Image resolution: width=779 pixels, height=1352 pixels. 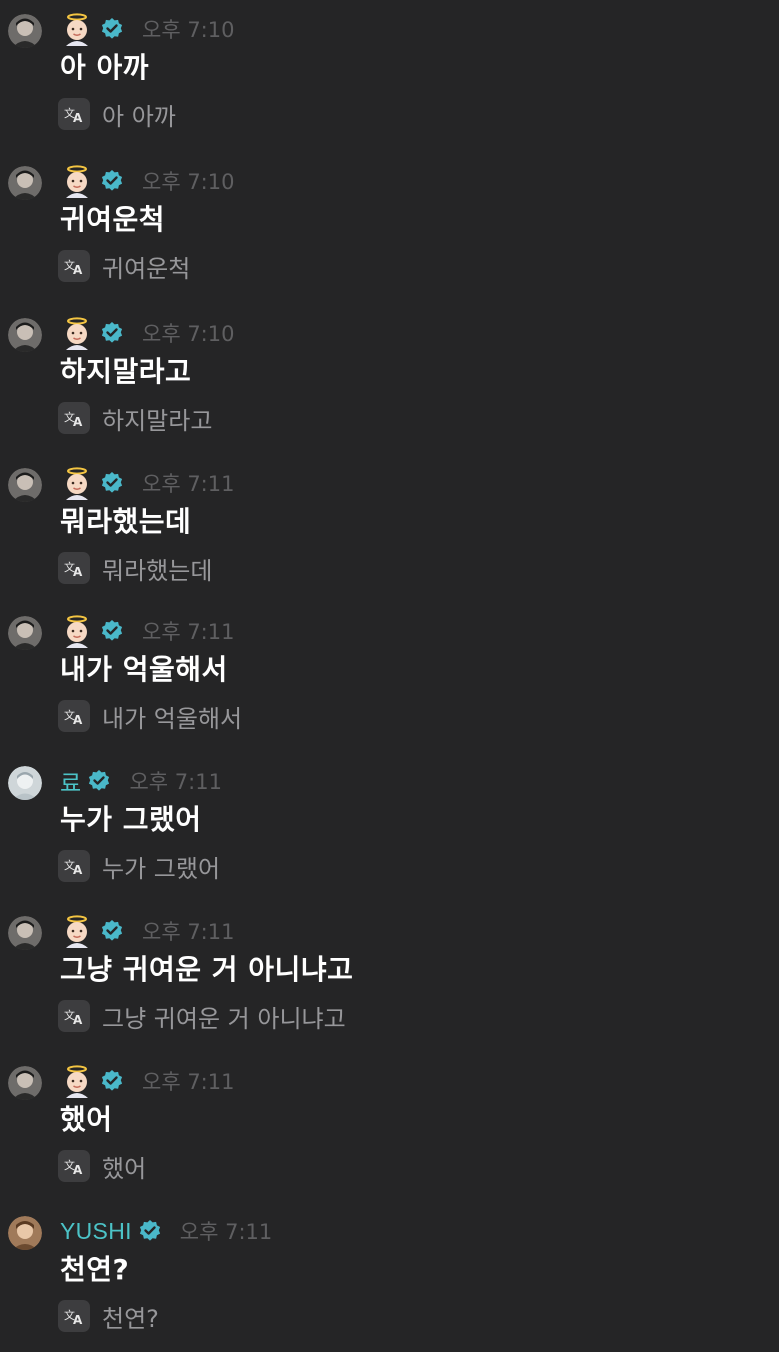 What do you see at coordinates (172, 718) in the screenshot?
I see `translation-text: 내가 억울해서` at bounding box center [172, 718].